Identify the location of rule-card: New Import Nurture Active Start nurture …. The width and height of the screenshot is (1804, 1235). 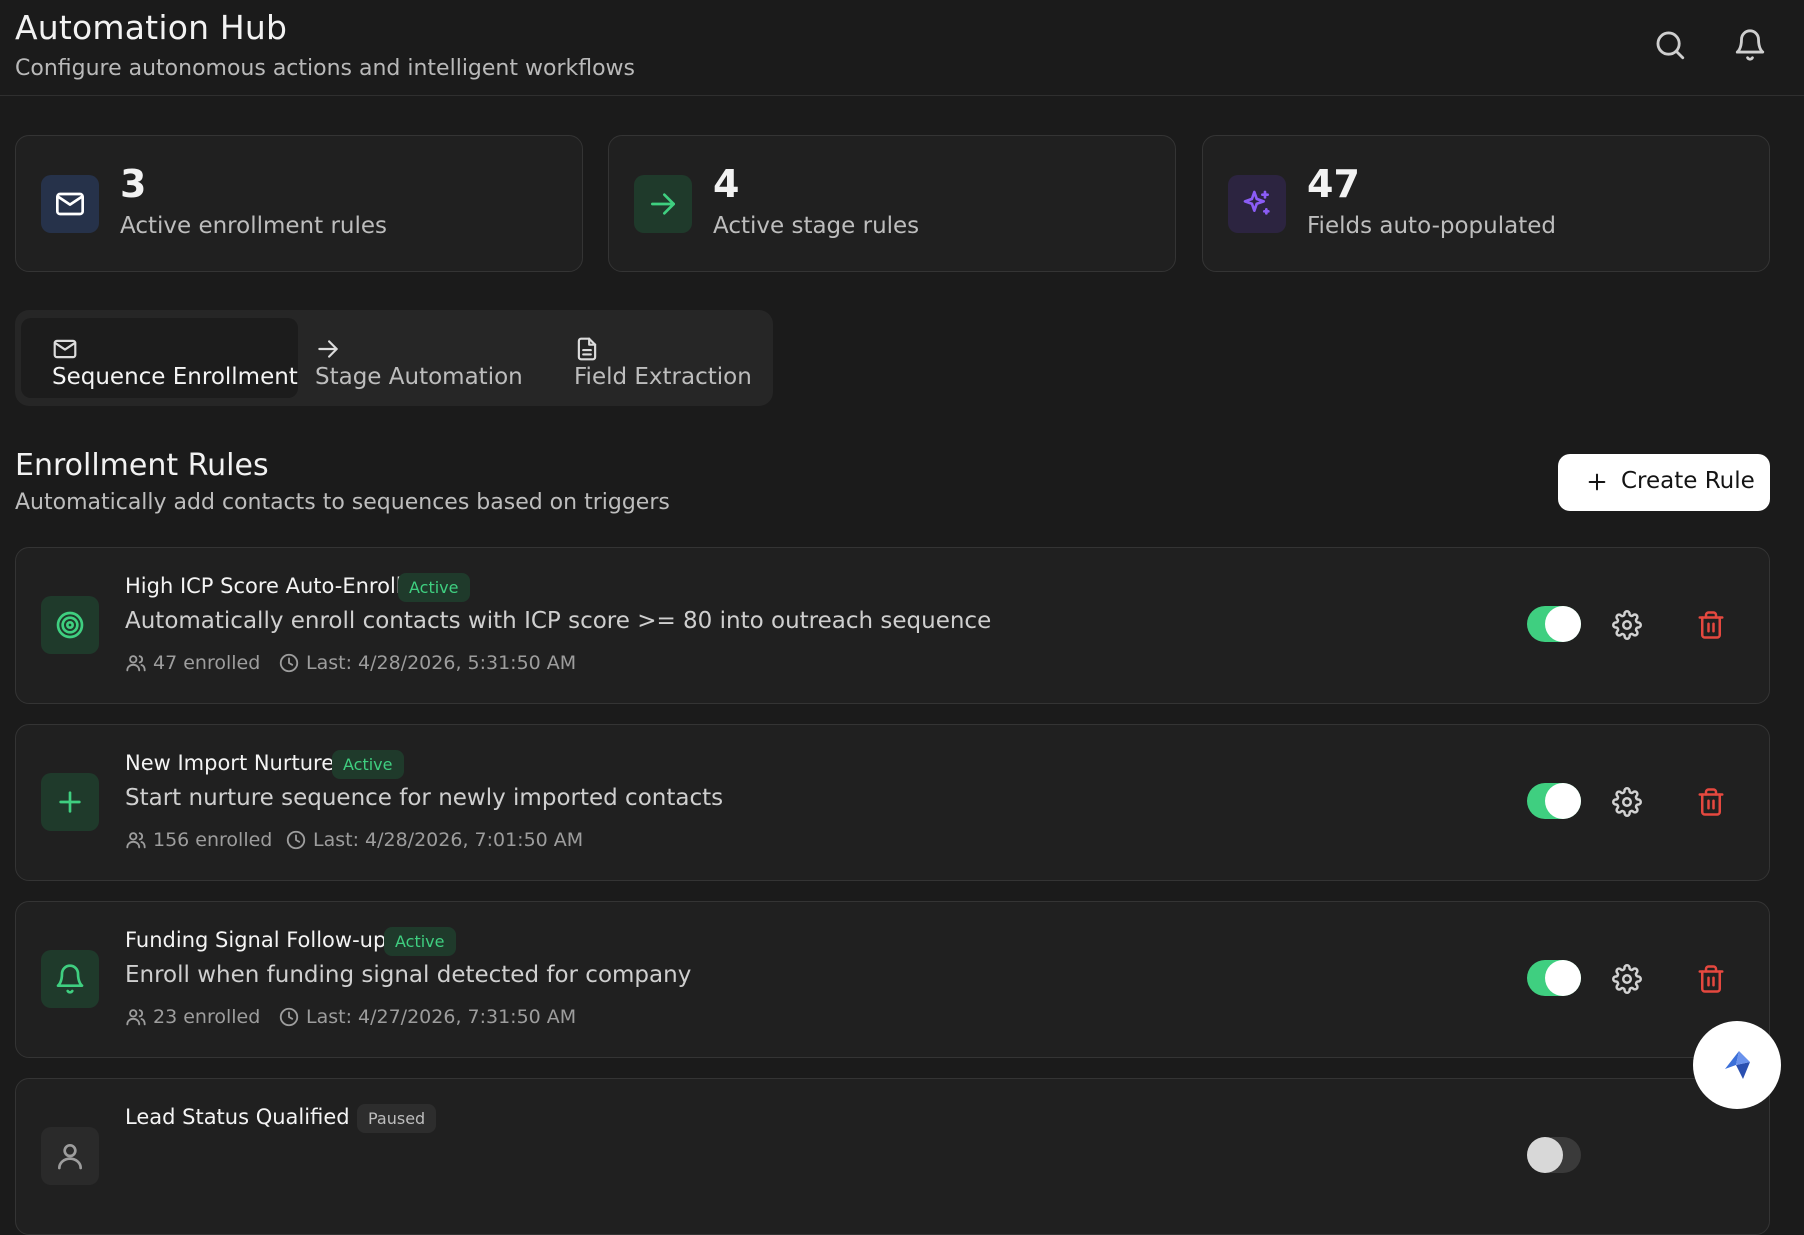
(892, 802).